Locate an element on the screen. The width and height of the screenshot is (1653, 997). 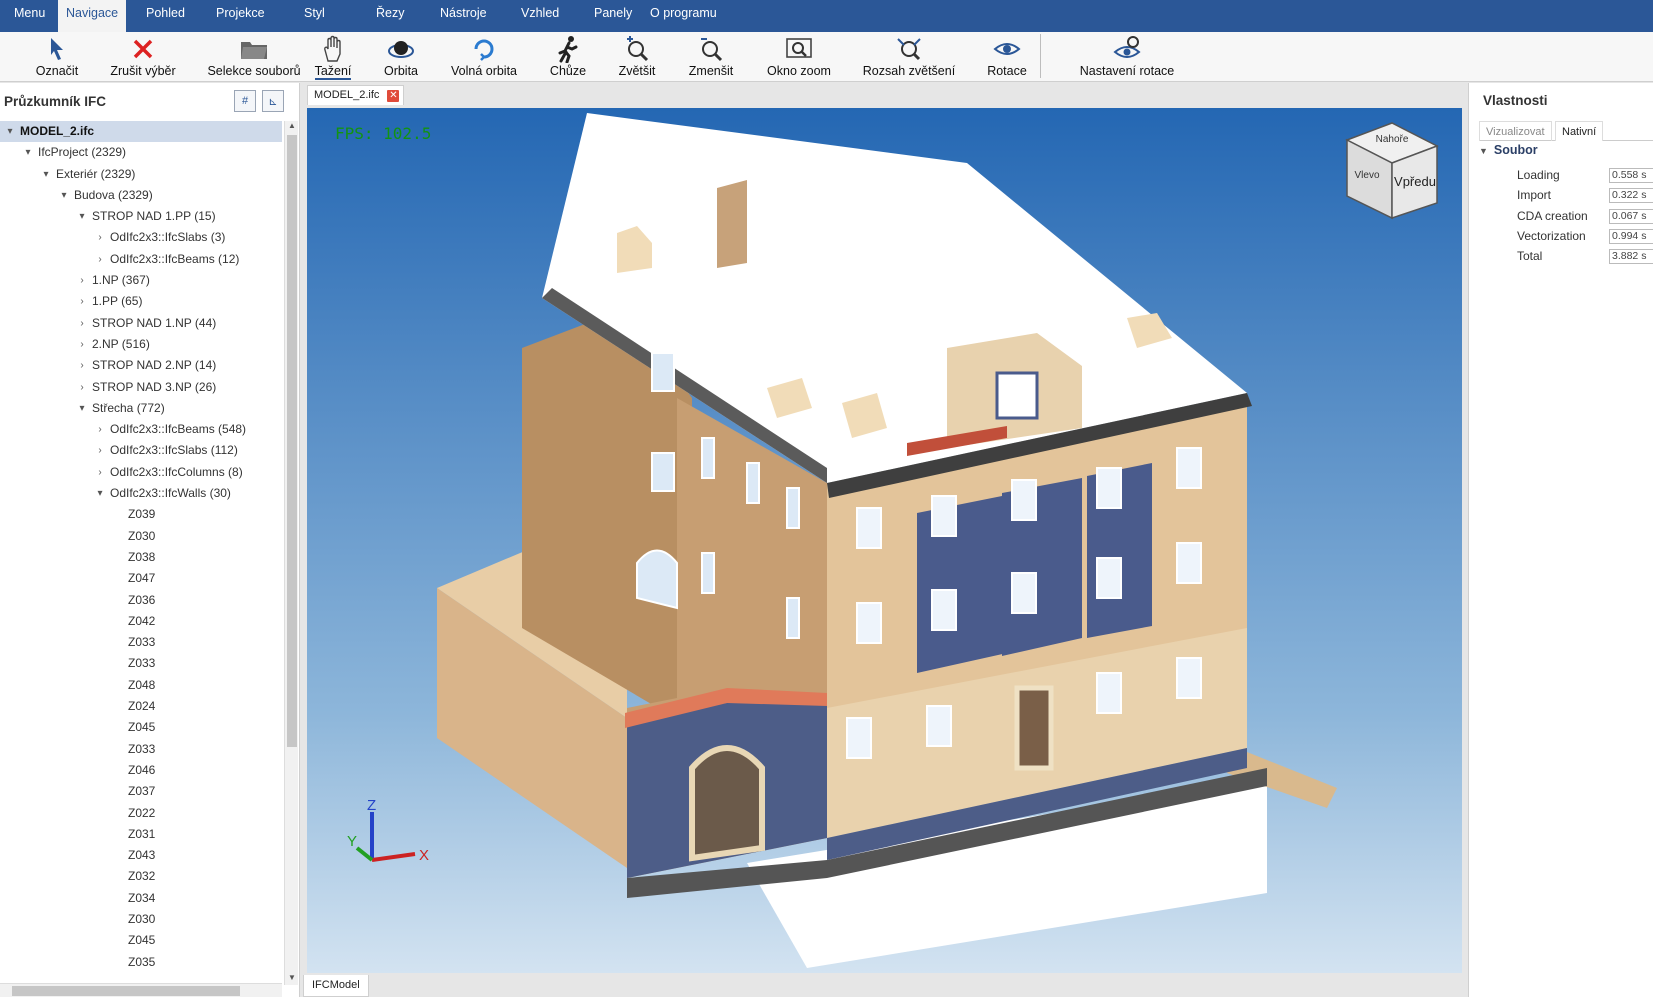
menu-item-4: Styl is located at coordinates (314, 16).